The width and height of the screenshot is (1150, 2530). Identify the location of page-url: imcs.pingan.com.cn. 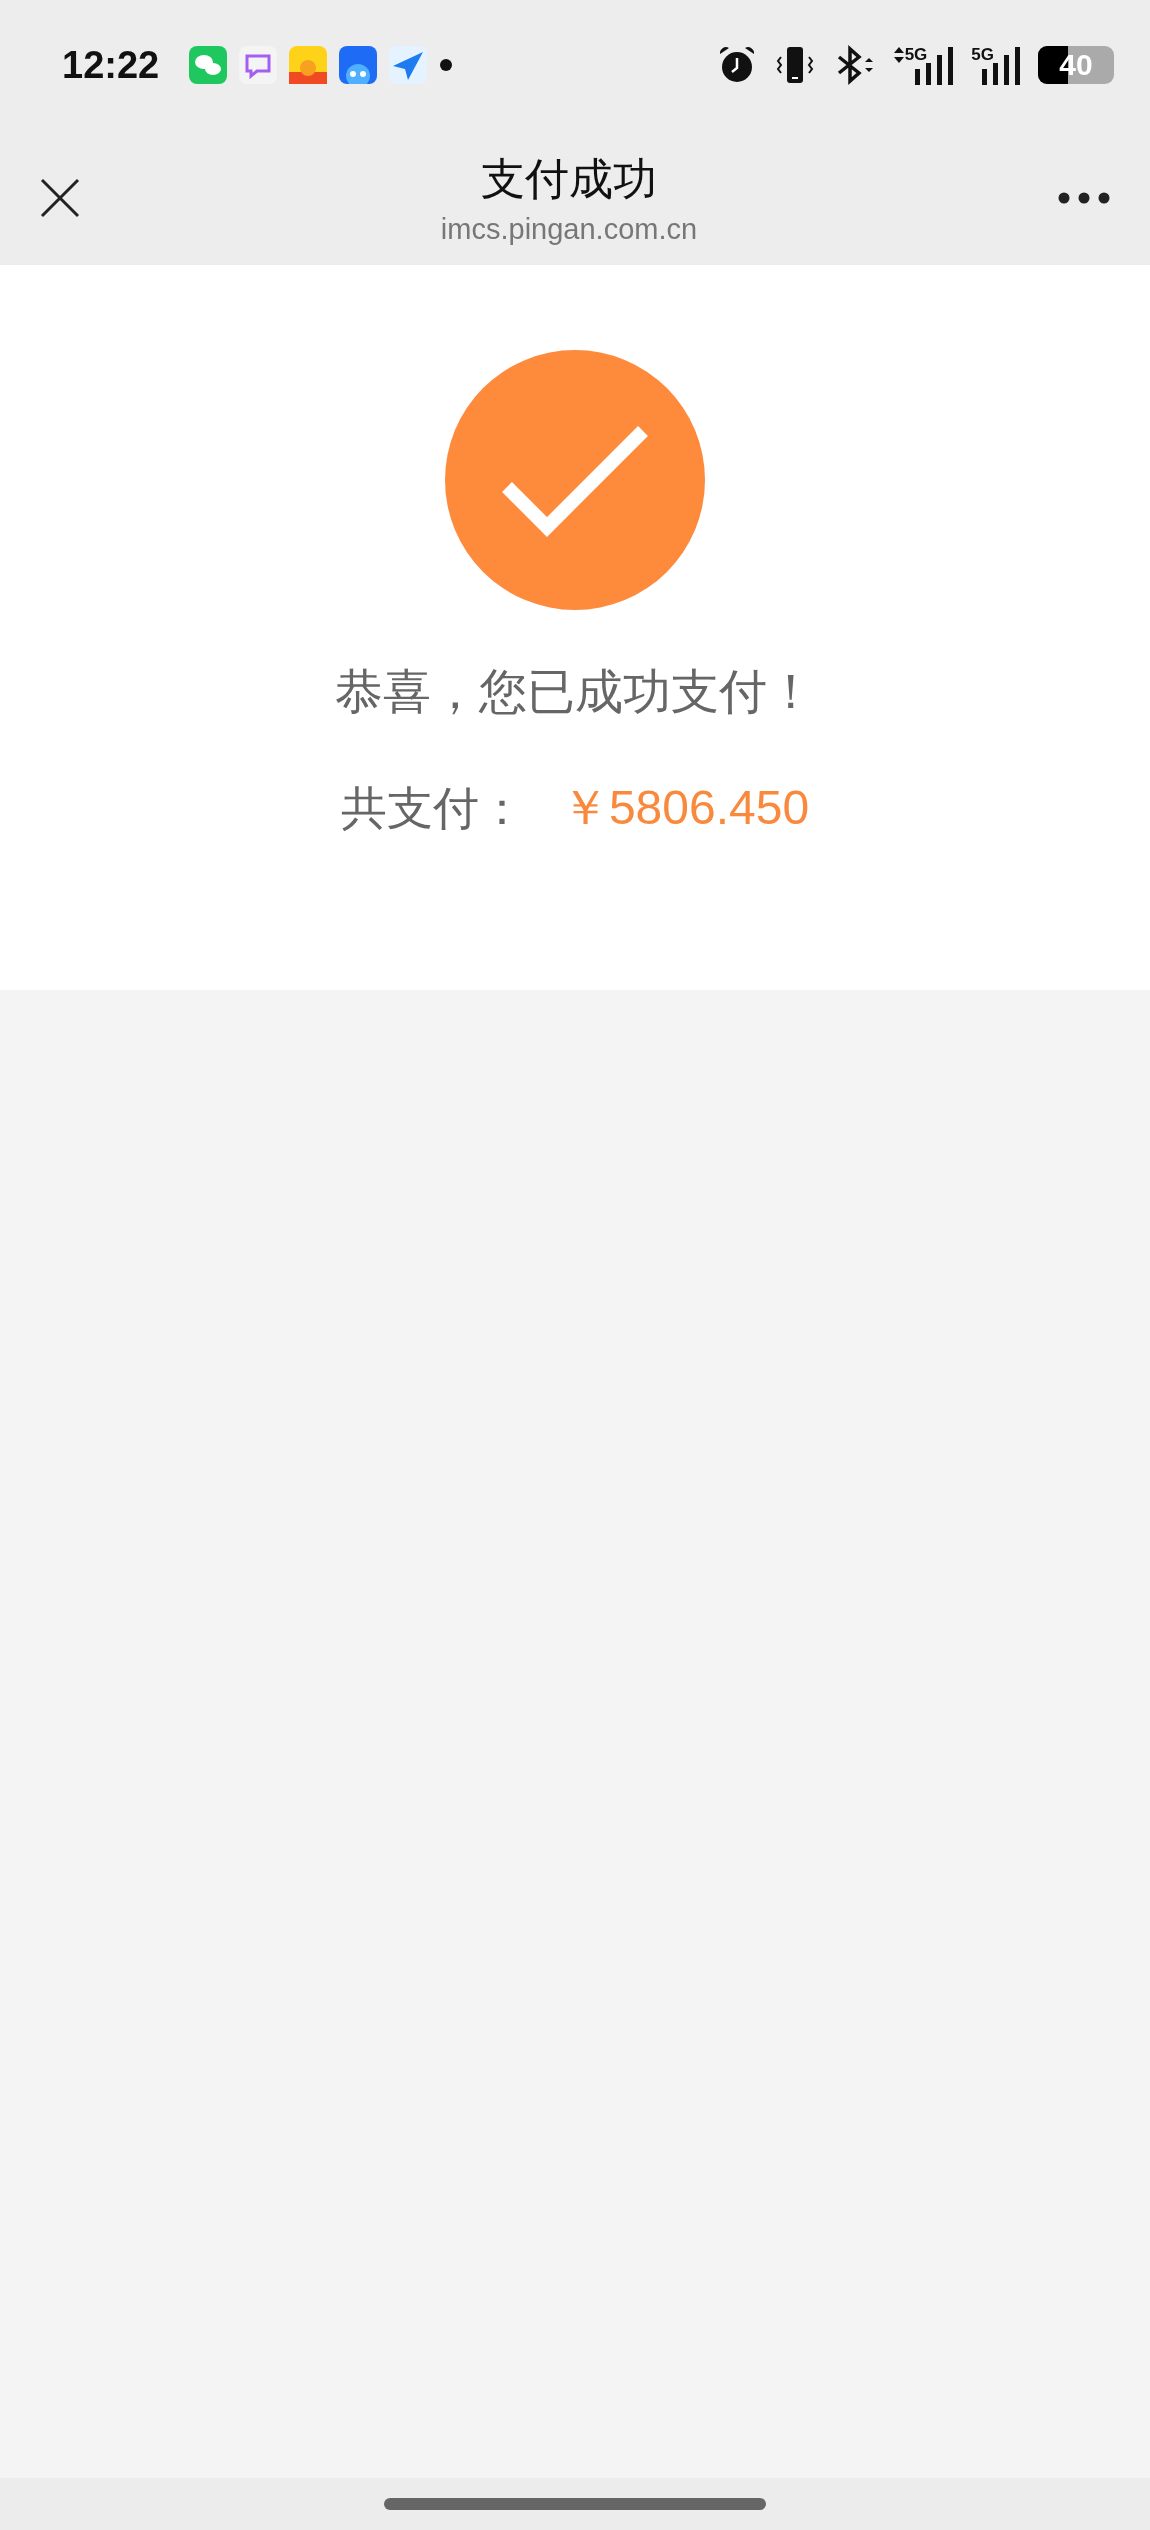
(569, 229).